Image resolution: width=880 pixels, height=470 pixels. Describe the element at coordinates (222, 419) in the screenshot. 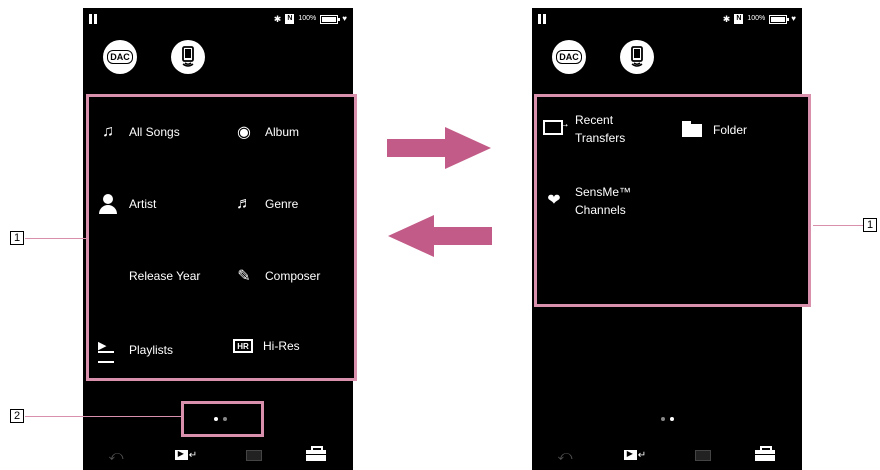

I see `page-indicator-highlight` at that location.